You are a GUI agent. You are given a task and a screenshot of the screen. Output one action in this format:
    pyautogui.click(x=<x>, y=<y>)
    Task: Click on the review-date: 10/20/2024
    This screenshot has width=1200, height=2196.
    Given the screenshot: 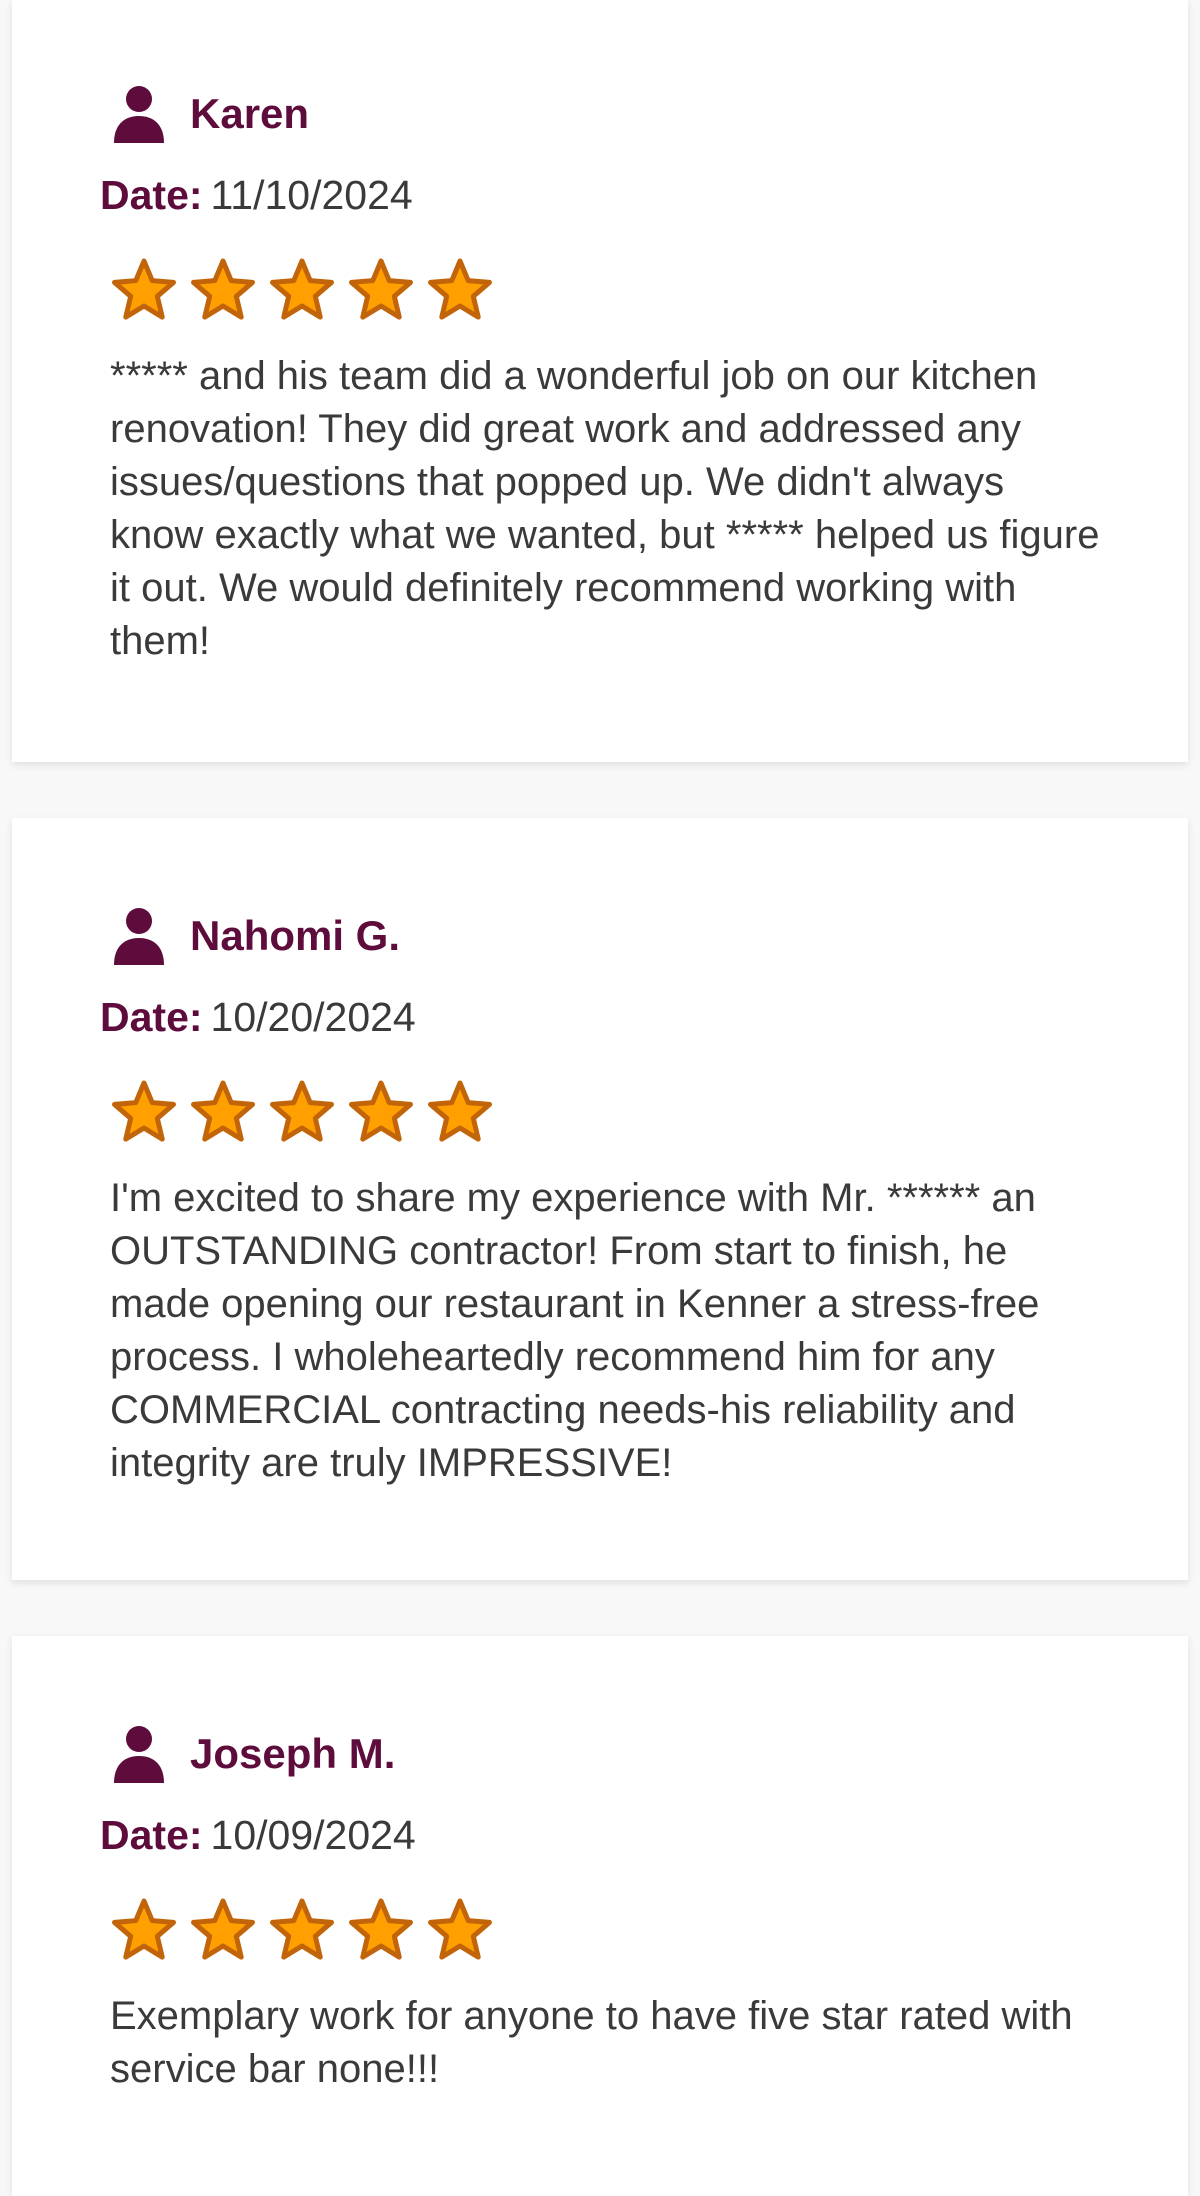 What is the action you would take?
    pyautogui.click(x=313, y=1017)
    